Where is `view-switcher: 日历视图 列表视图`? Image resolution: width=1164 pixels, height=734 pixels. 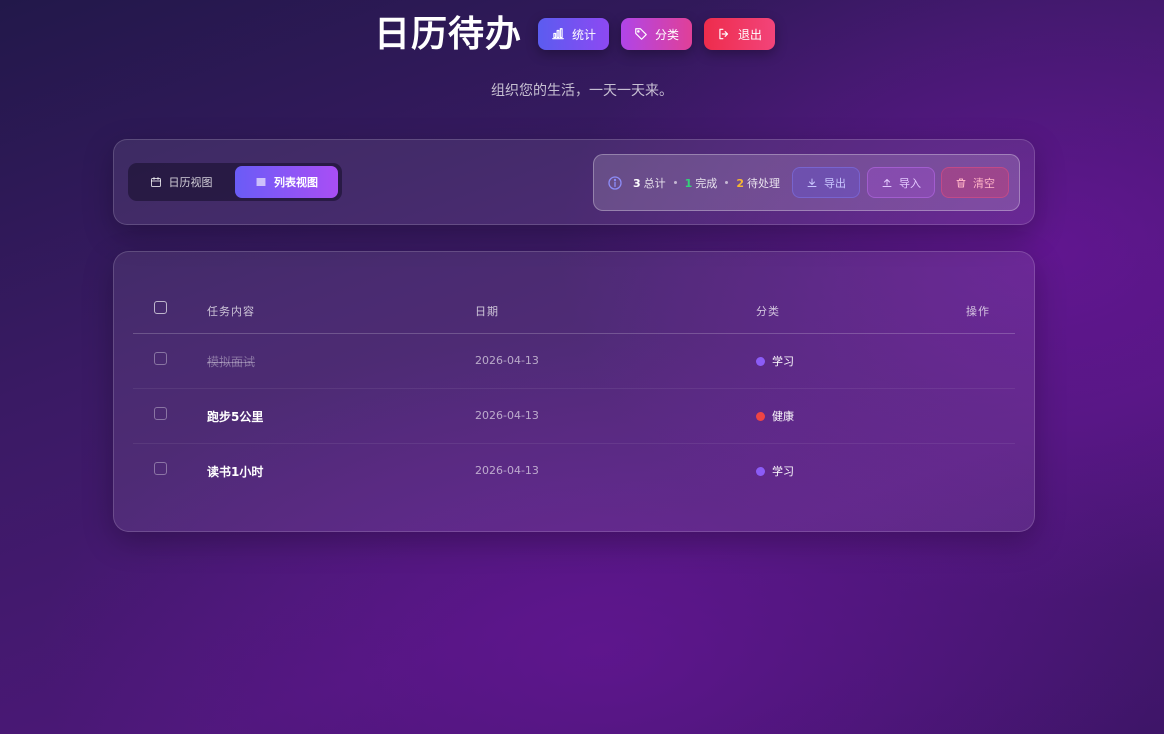 view-switcher: 日历视图 列表视图 is located at coordinates (235, 182).